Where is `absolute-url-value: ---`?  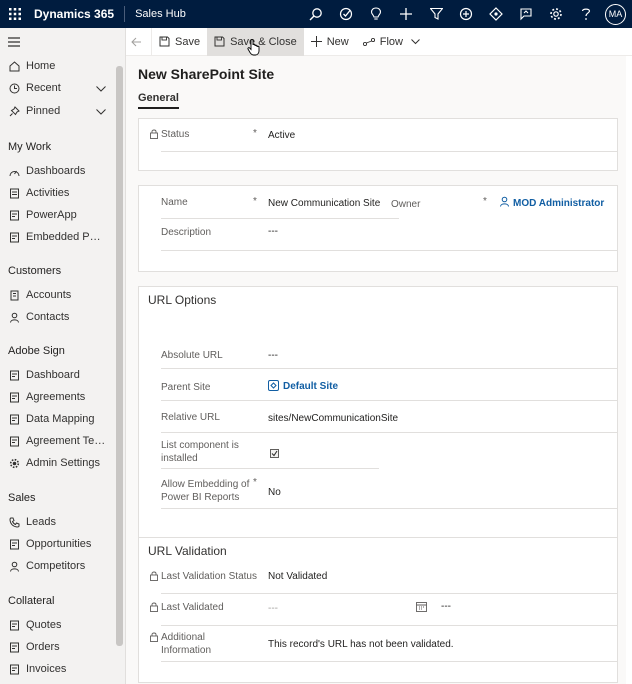
absolute-url-value: --- is located at coordinates (273, 355).